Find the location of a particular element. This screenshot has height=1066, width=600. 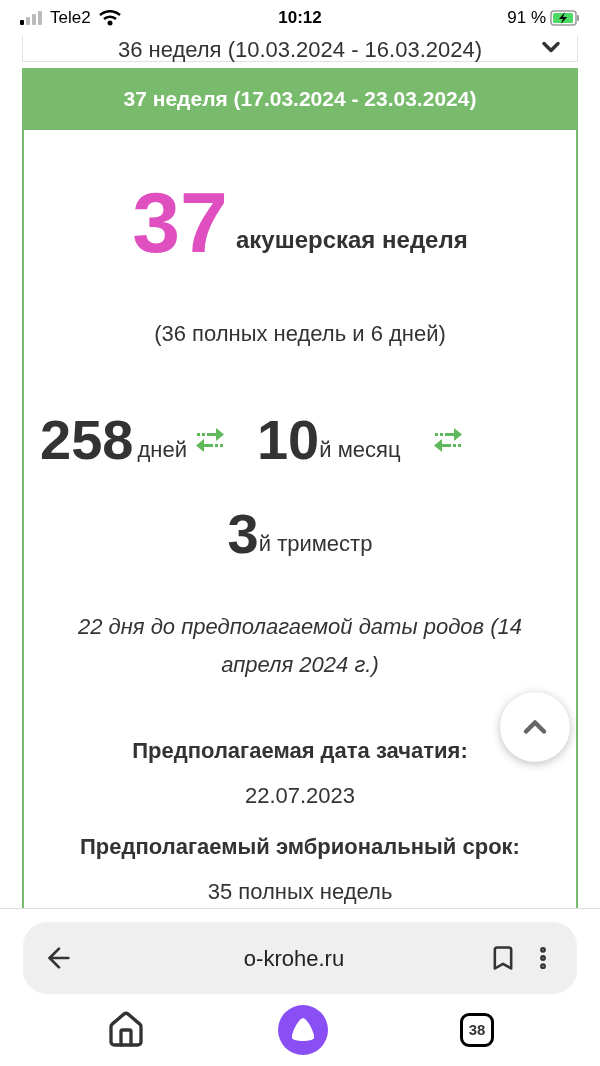

week-detail: (36 полных недель и 6 дней) is located at coordinates (300, 334).